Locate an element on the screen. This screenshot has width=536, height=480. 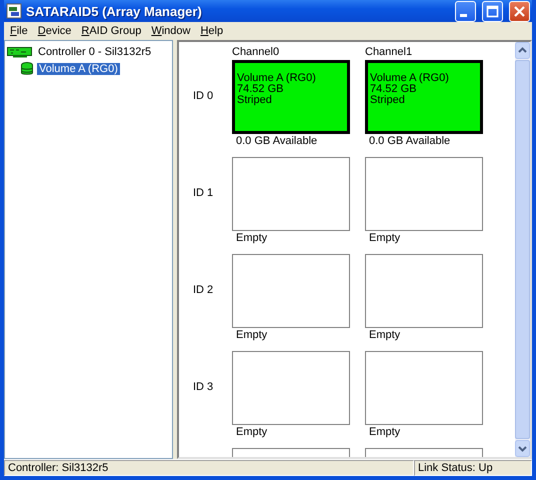
window-title: SATARAID5 (Array Manager) is located at coordinates (114, 11).